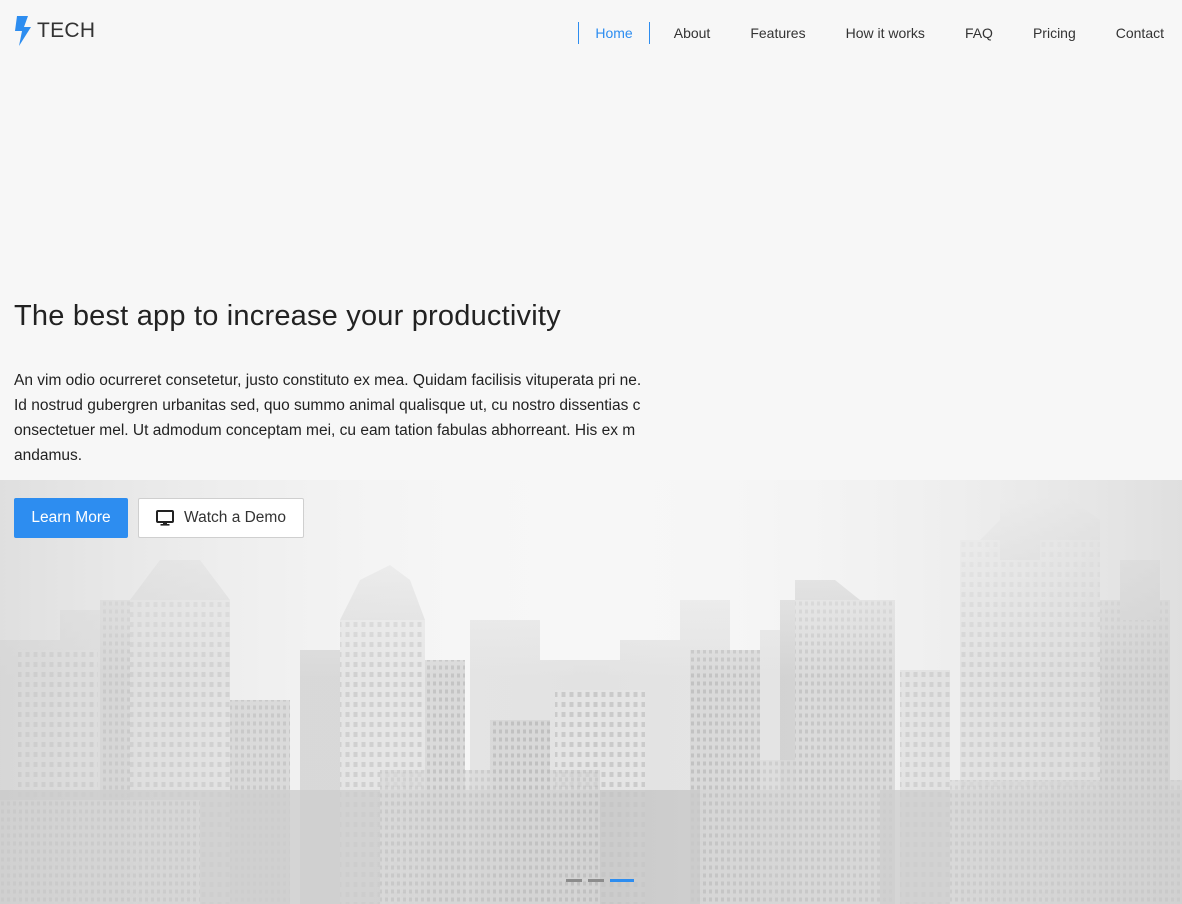 The image size is (1182, 904). Describe the element at coordinates (622, 880) in the screenshot. I see `slider-dot-3-active` at that location.